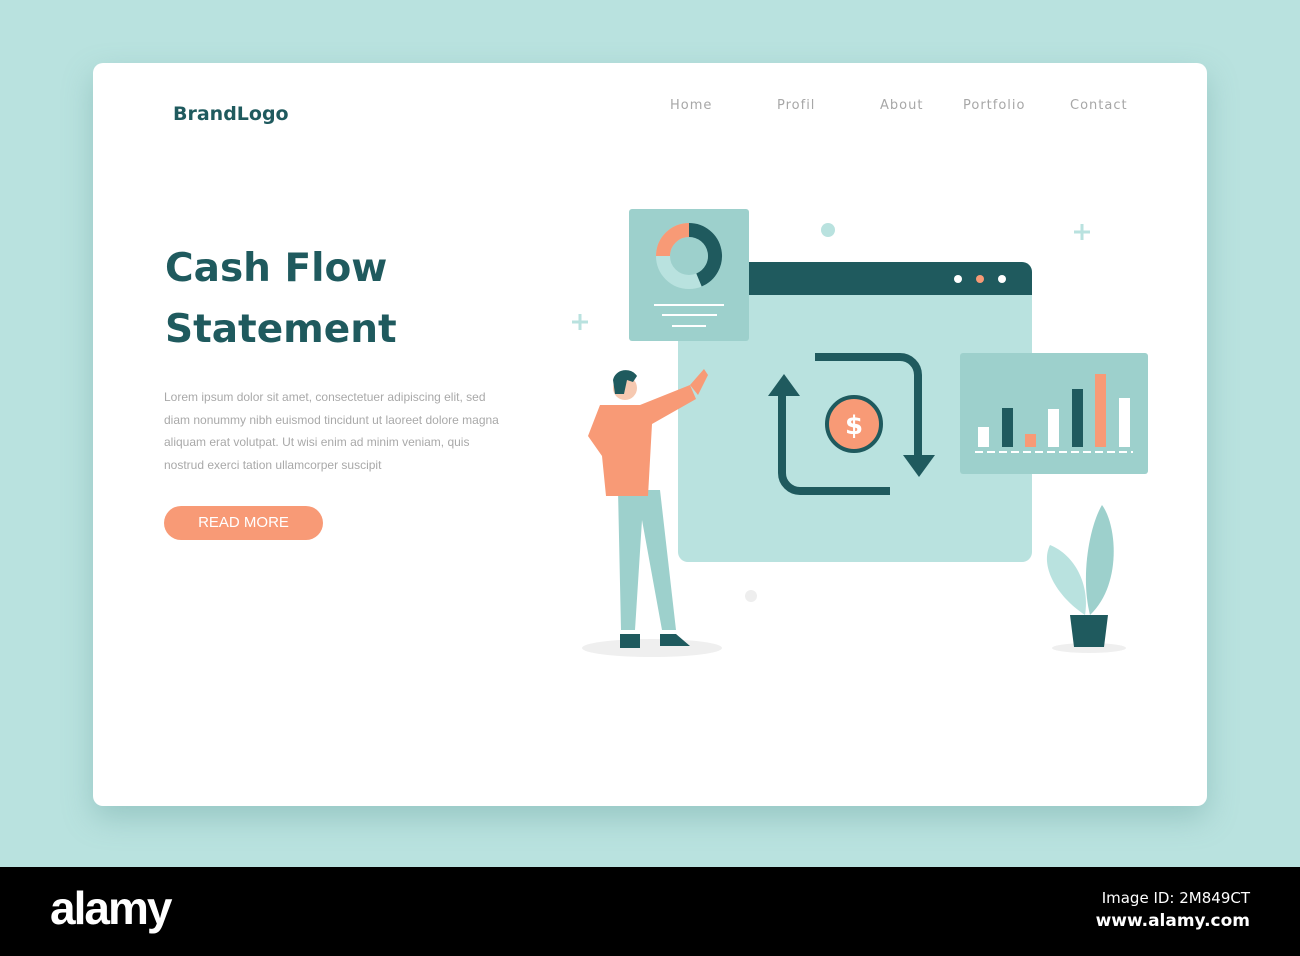 Image resolution: width=1300 pixels, height=956 pixels. What do you see at coordinates (854, 426) in the screenshot?
I see `currency-symbol: $` at bounding box center [854, 426].